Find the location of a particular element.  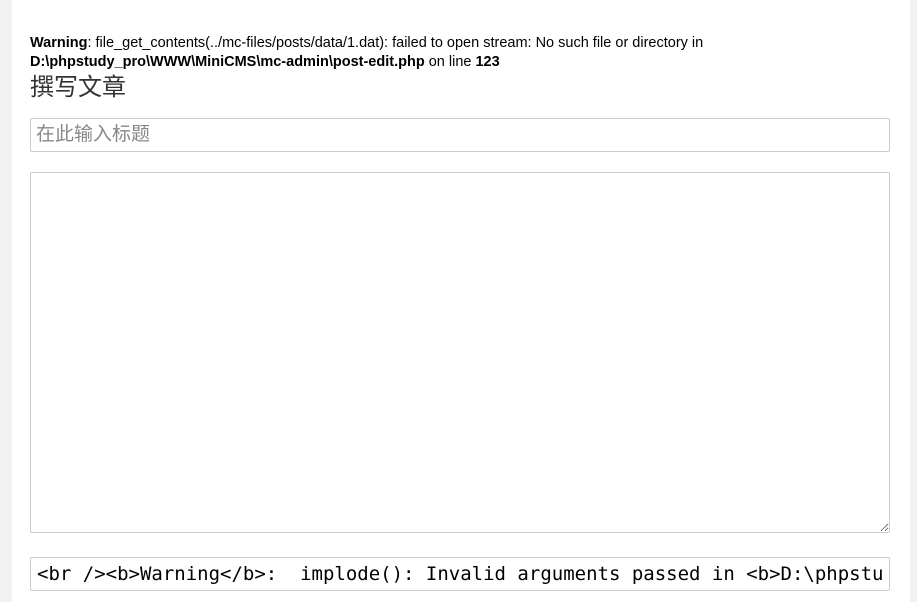

page-scrollbar is located at coordinates (913, 301).